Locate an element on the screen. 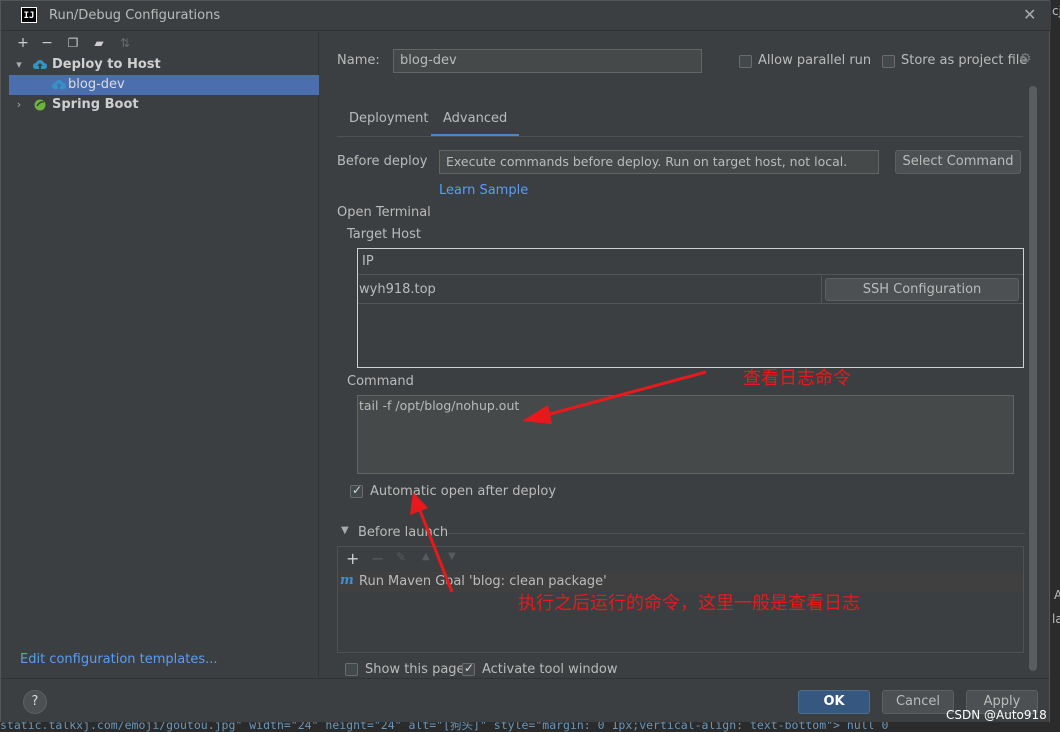 The image size is (1060, 732). watermark: CSDN @Auto918 is located at coordinates (996, 715).